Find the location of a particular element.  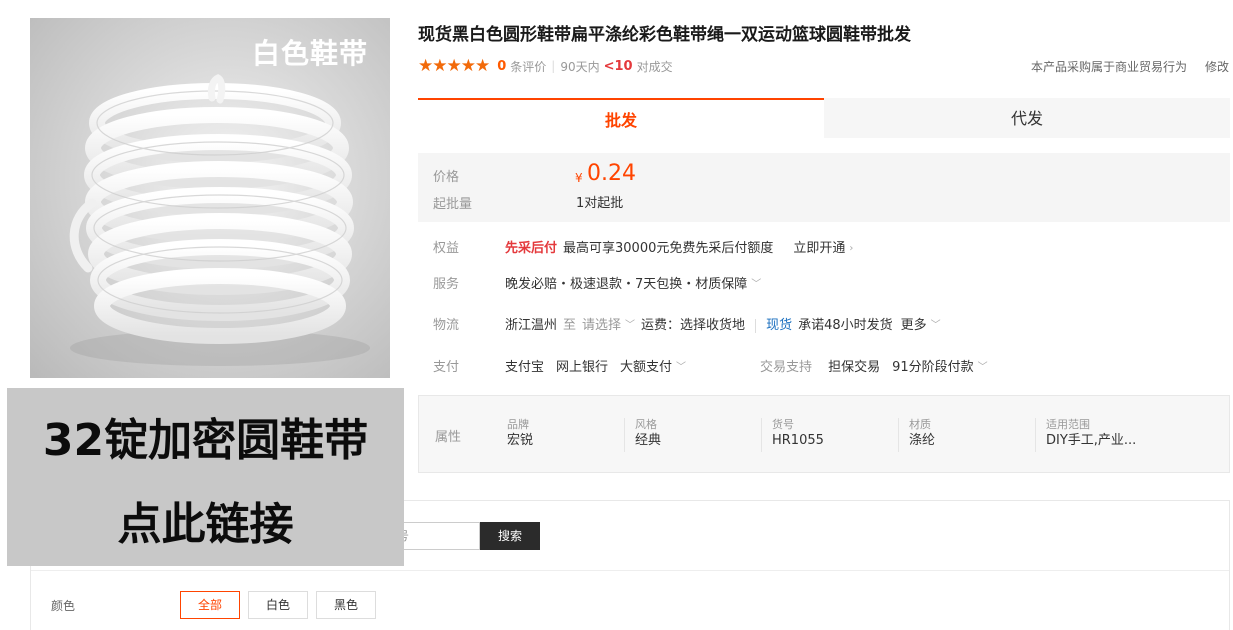

color-filter-label: 颜色 is located at coordinates (63, 606).